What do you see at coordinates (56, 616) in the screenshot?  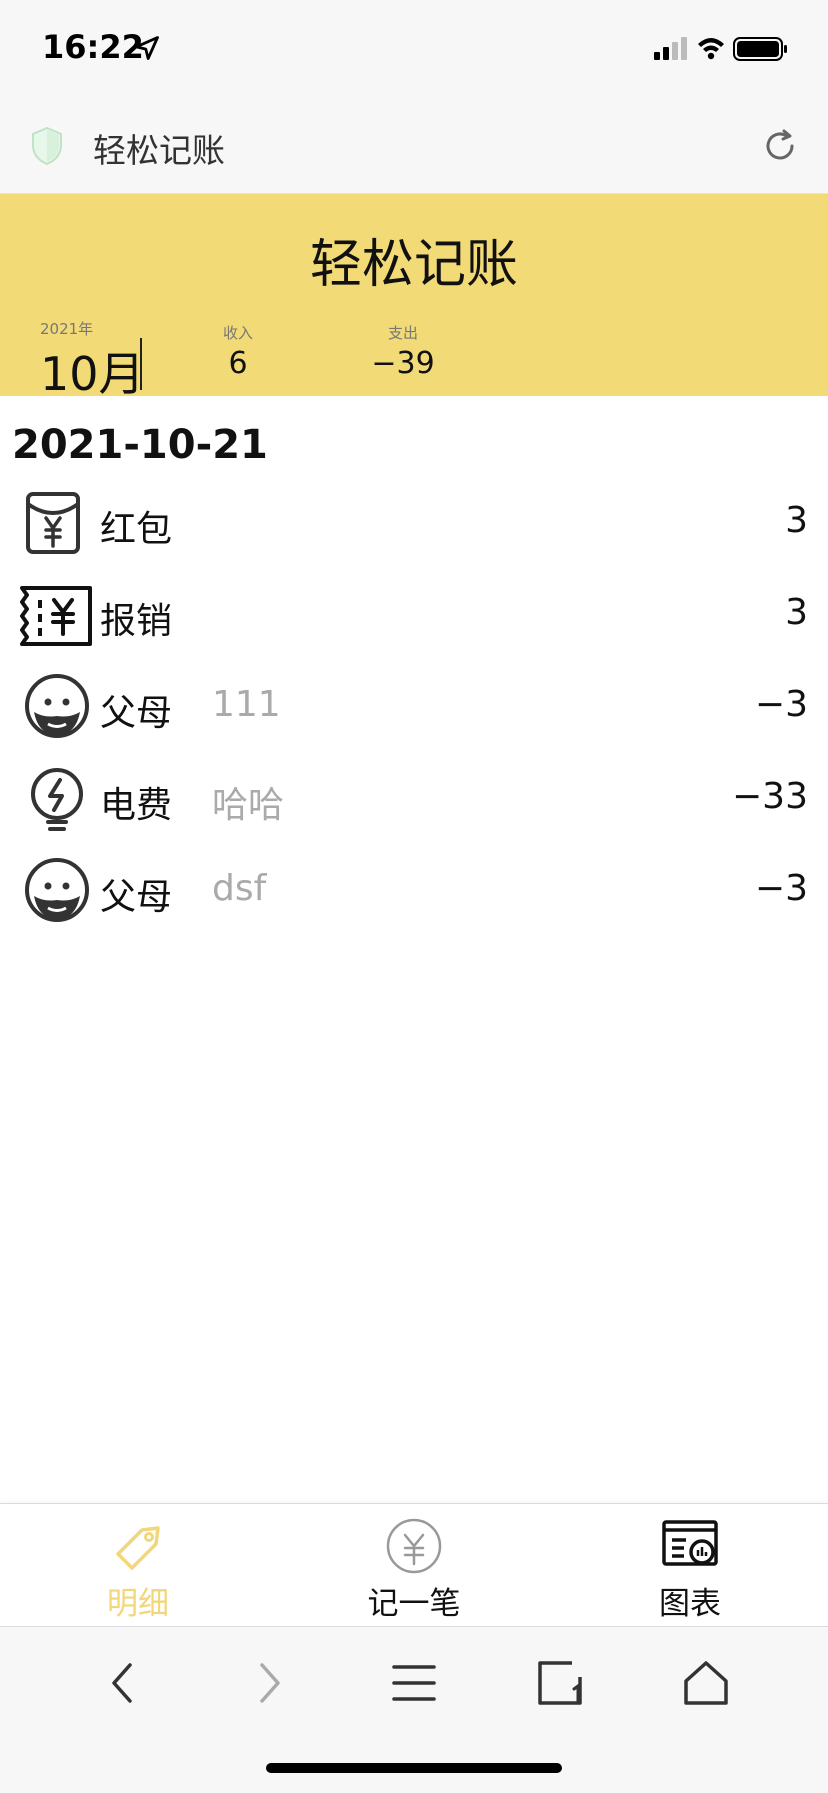 I see `reimburse-ticket-icon` at bounding box center [56, 616].